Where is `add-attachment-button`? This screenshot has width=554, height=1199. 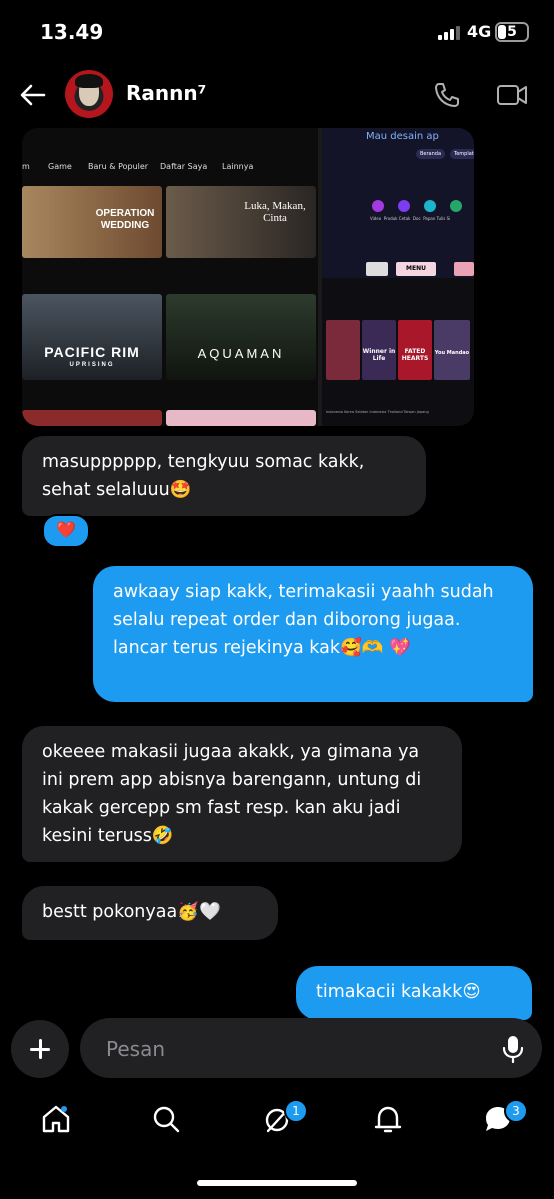
add-attachment-button is located at coordinates (40, 1049).